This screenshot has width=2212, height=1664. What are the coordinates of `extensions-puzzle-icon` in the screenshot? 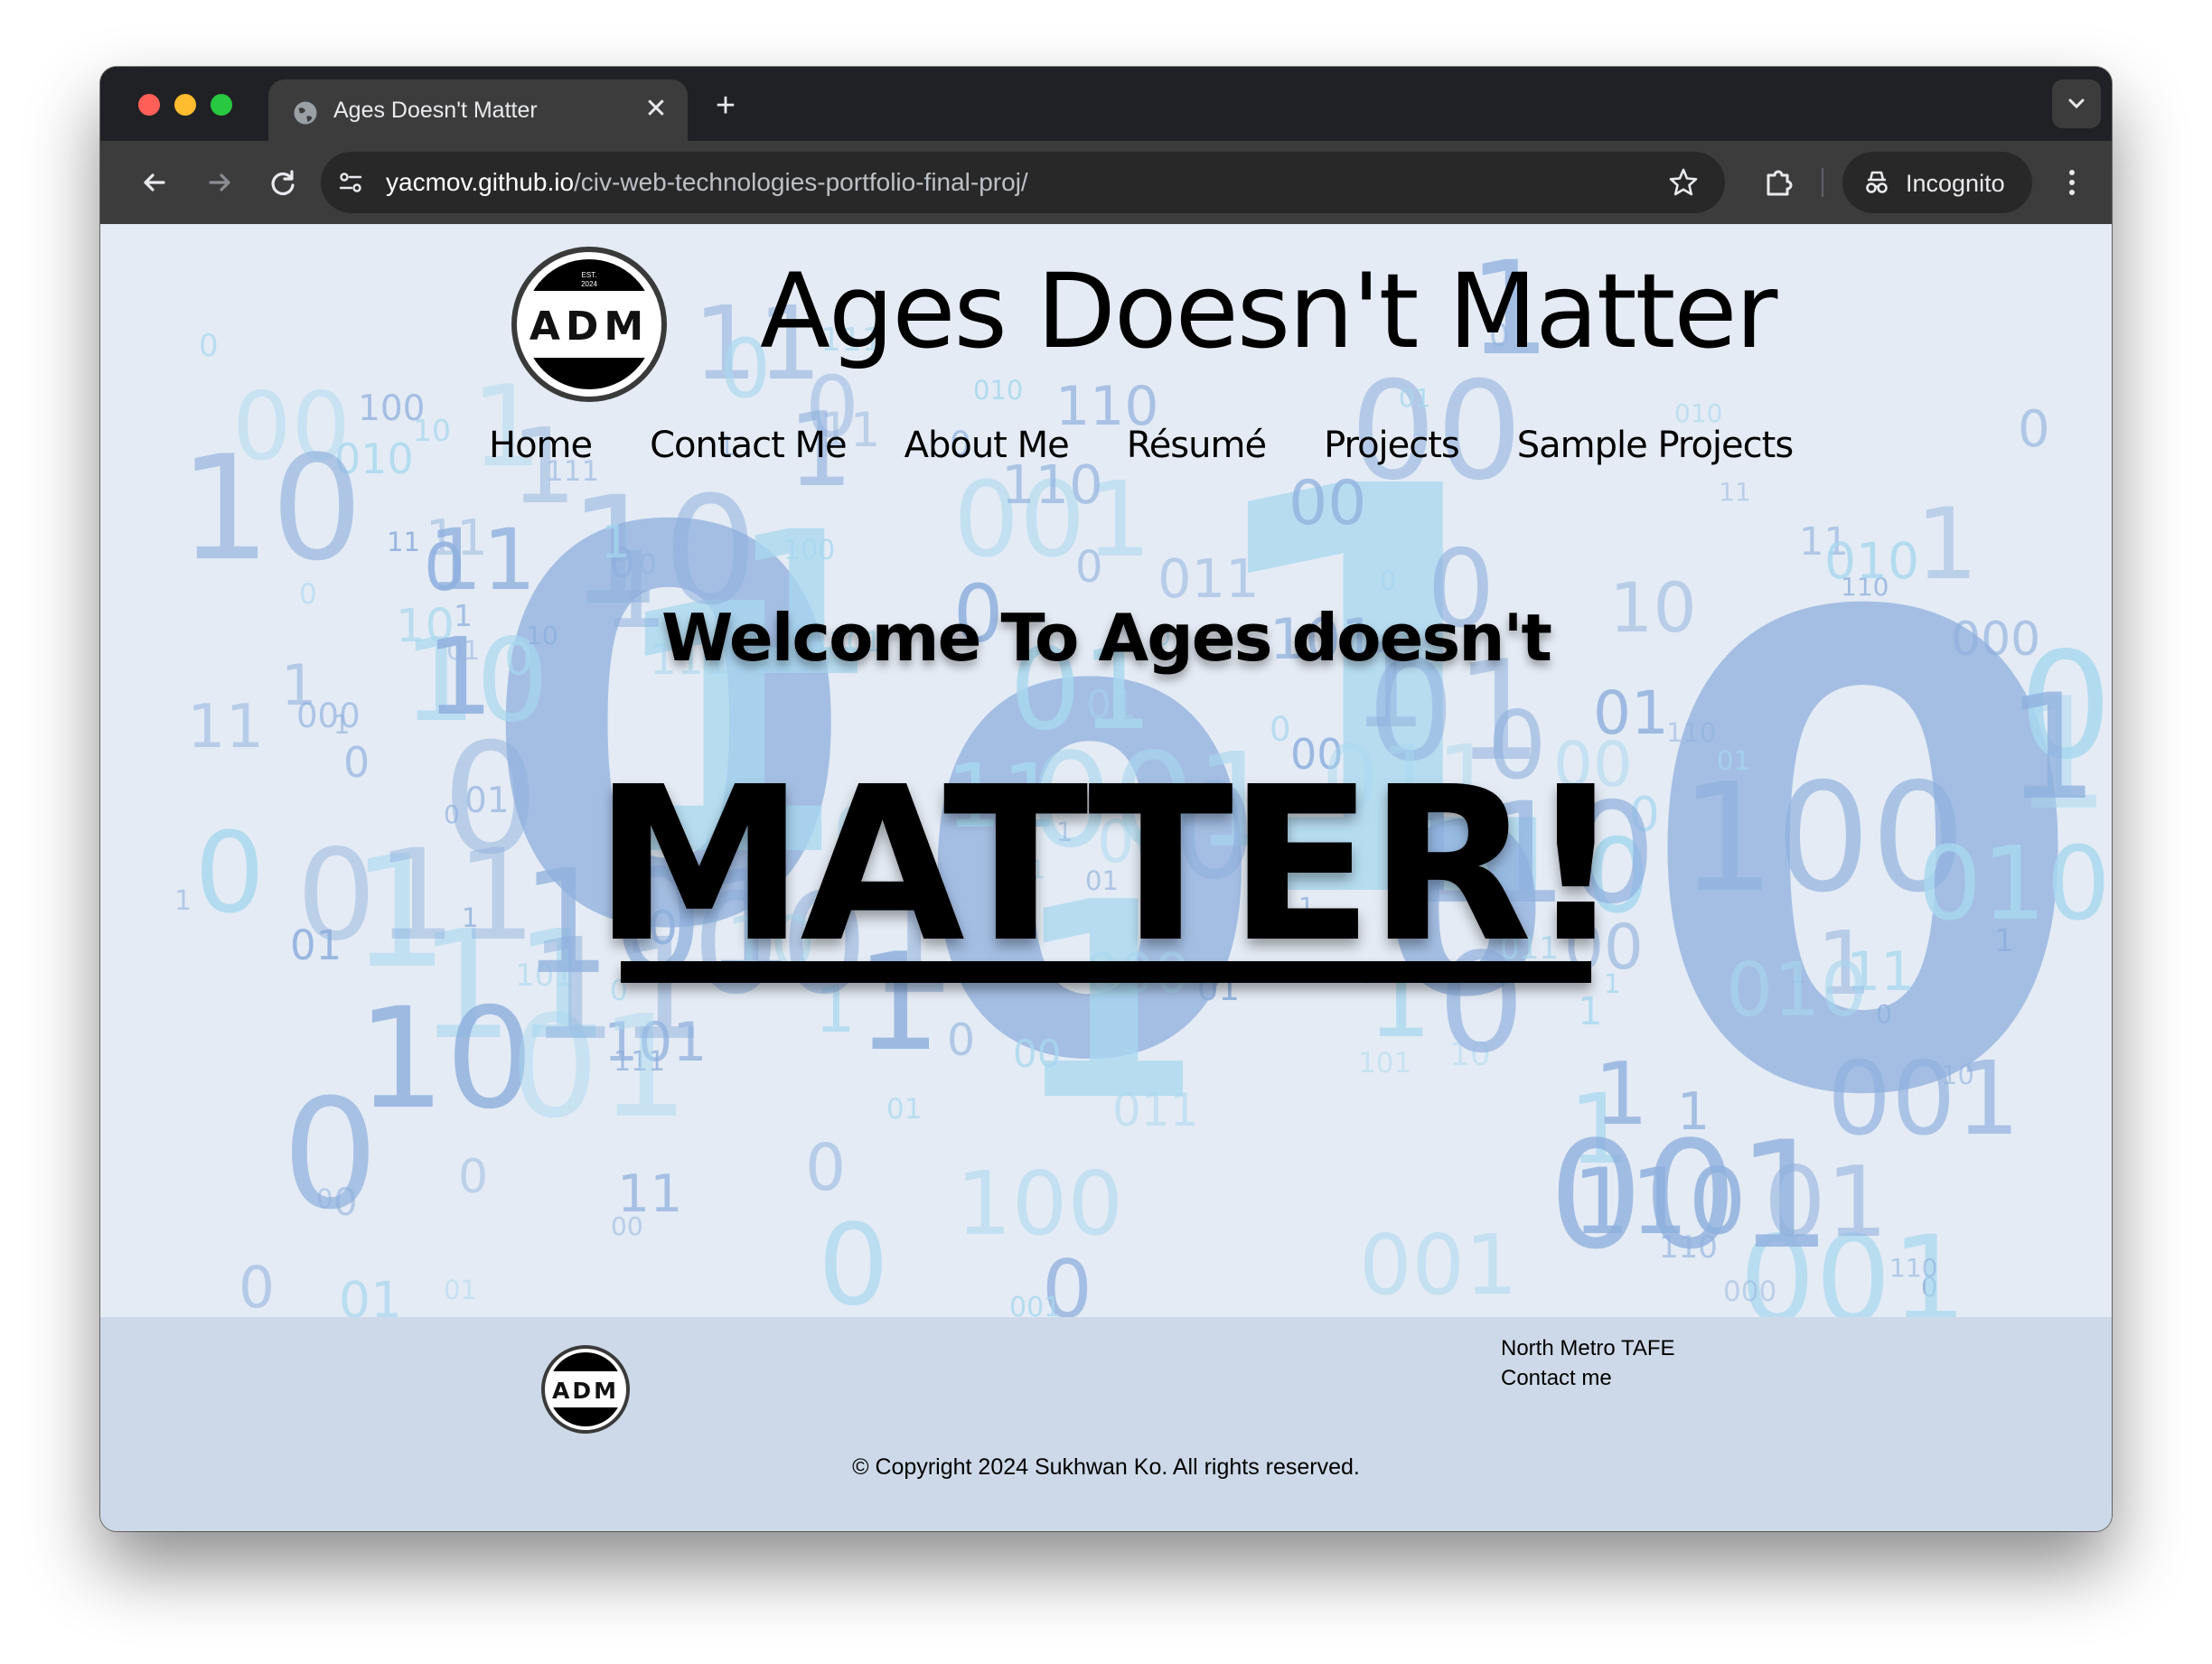 It's located at (1779, 182).